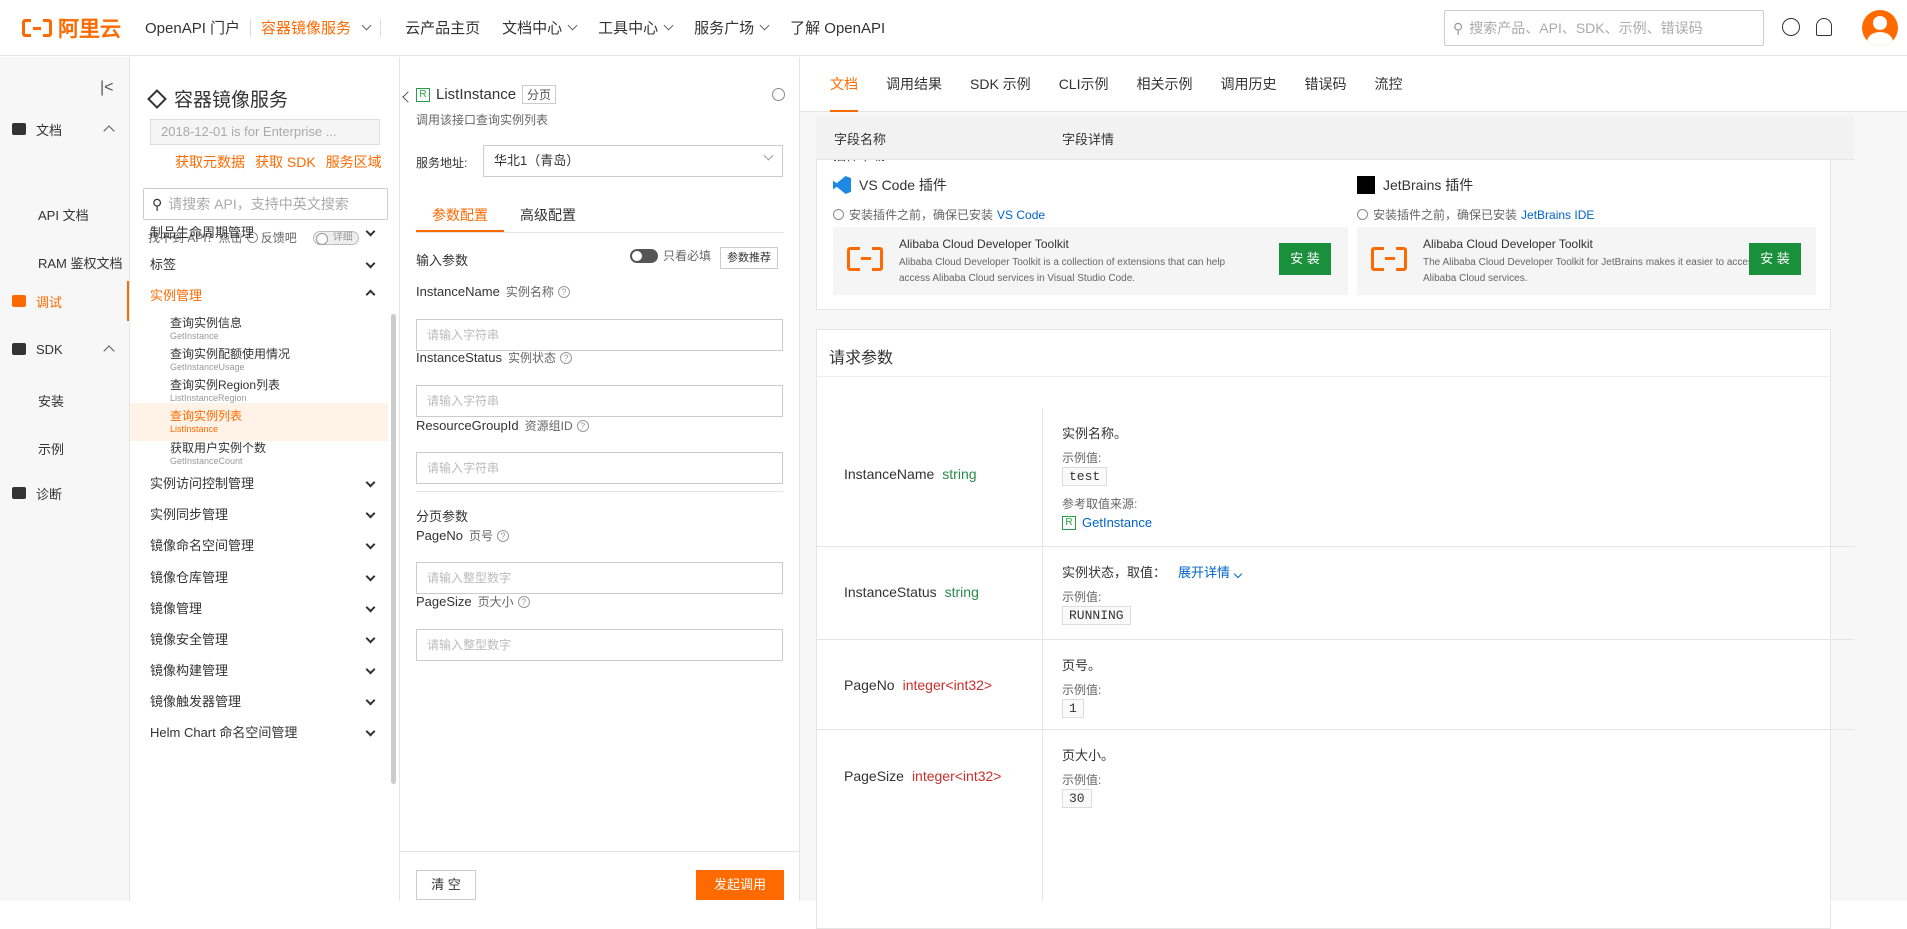 This screenshot has width=1907, height=929. I want to click on group-lifecycle: 制品生命周期管理, so click(264, 231).